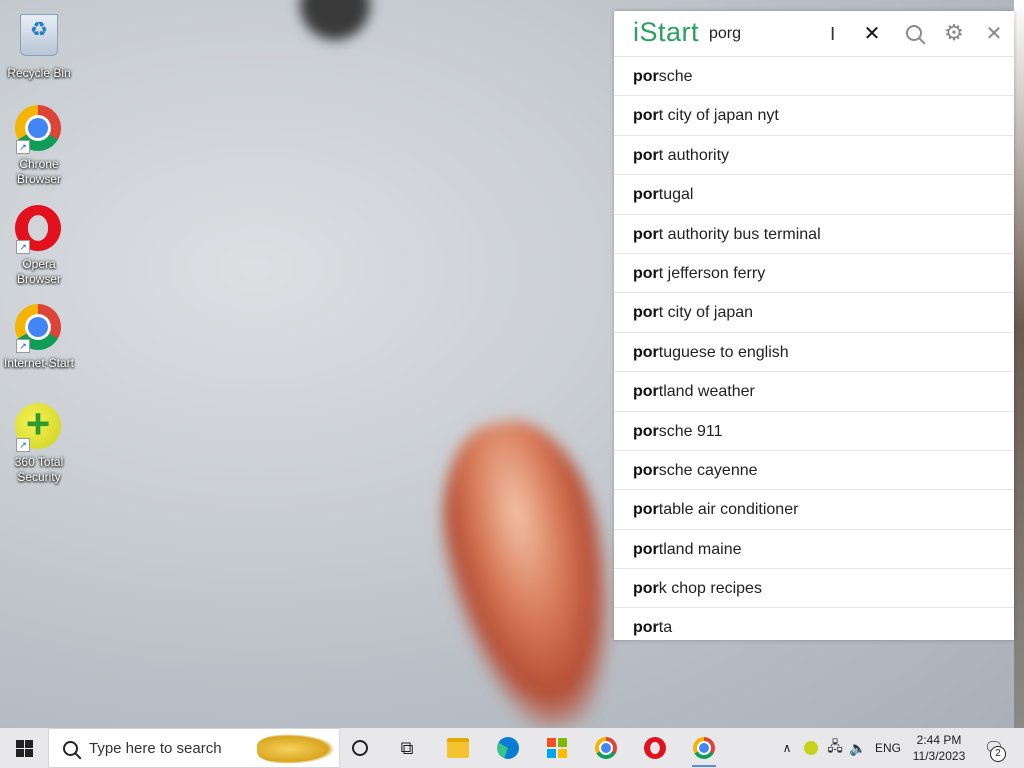  I want to click on clock: 2:44 PM 11/3/2023, so click(939, 748).